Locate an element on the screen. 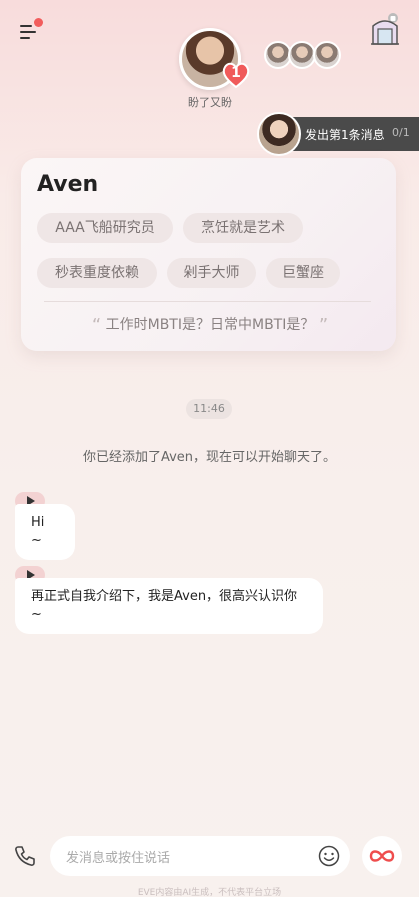  ai-disclaimer: EVE内容由AI生成，不代表平台立场 is located at coordinates (209, 892).